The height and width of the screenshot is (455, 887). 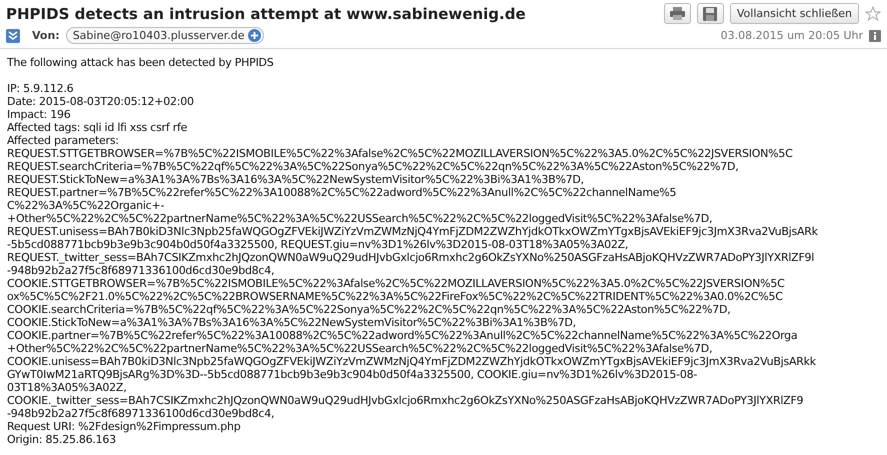 What do you see at coordinates (794, 13) in the screenshot?
I see `close-full-view-button: Vollansicht schließen` at bounding box center [794, 13].